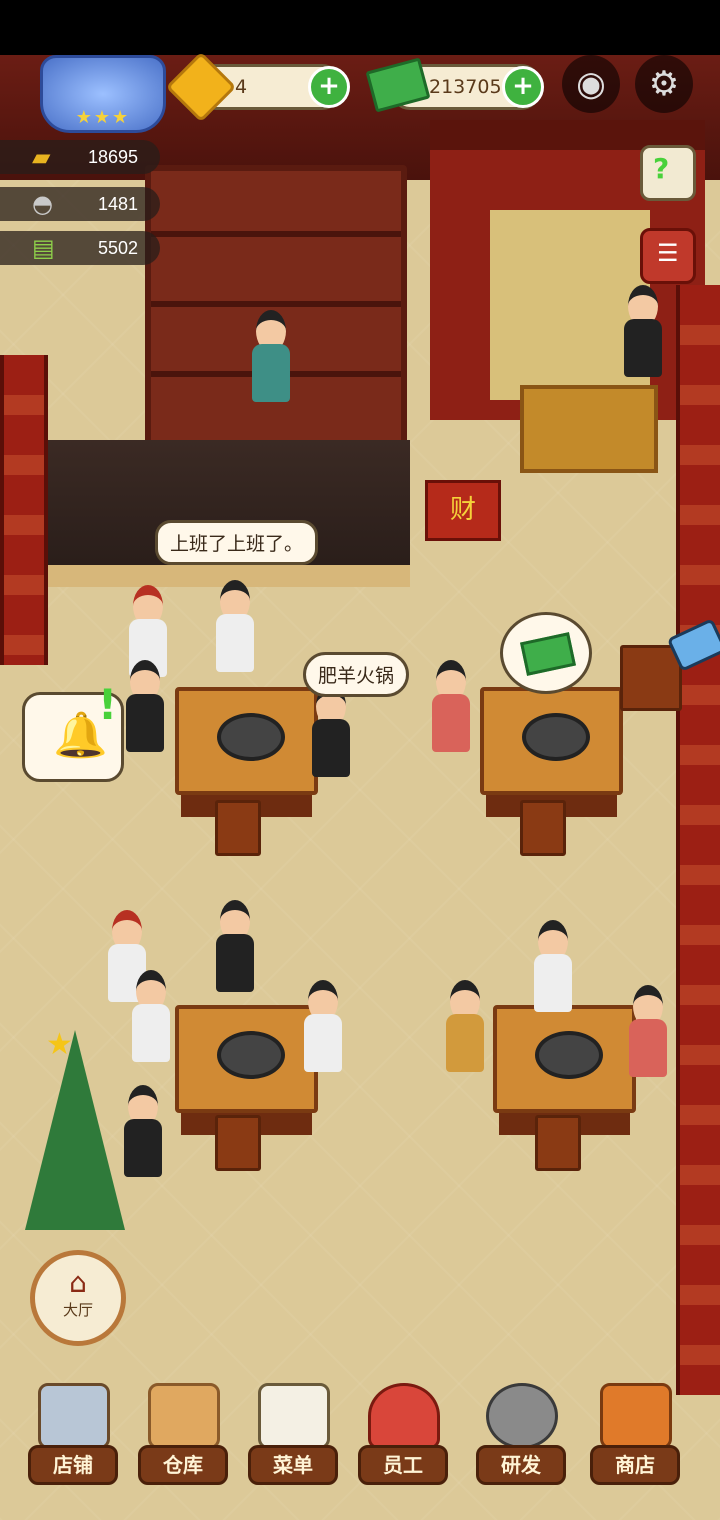 Image resolution: width=720 pixels, height=1520 pixels. I want to click on stat-dishes: ◓ 1481, so click(80, 204).